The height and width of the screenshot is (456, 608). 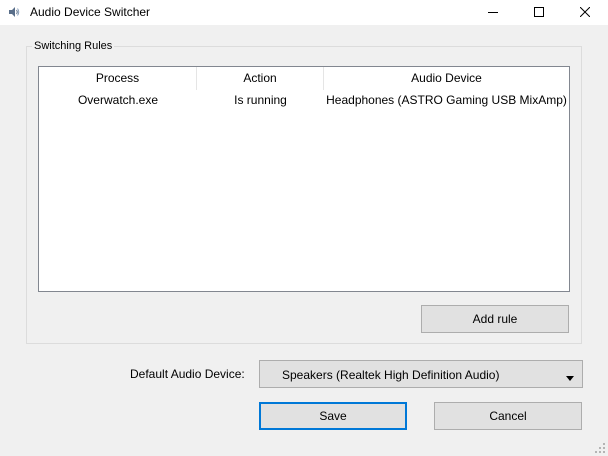 I want to click on minimize-button, so click(x=493, y=12).